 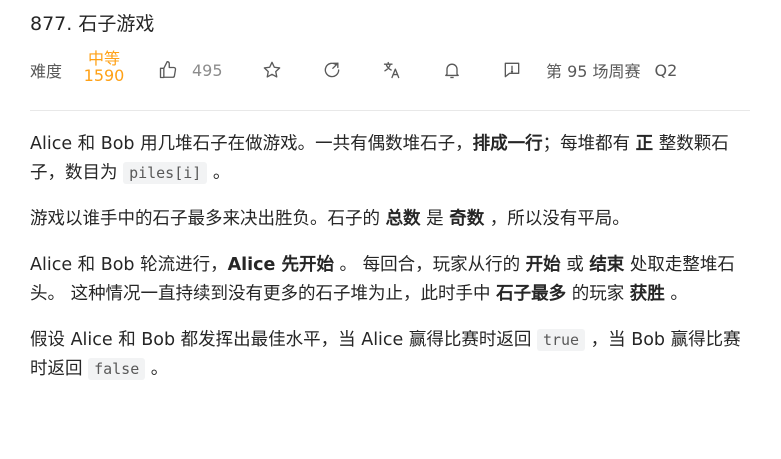 I want to click on bold-text: Alice 先开始, so click(x=280, y=265).